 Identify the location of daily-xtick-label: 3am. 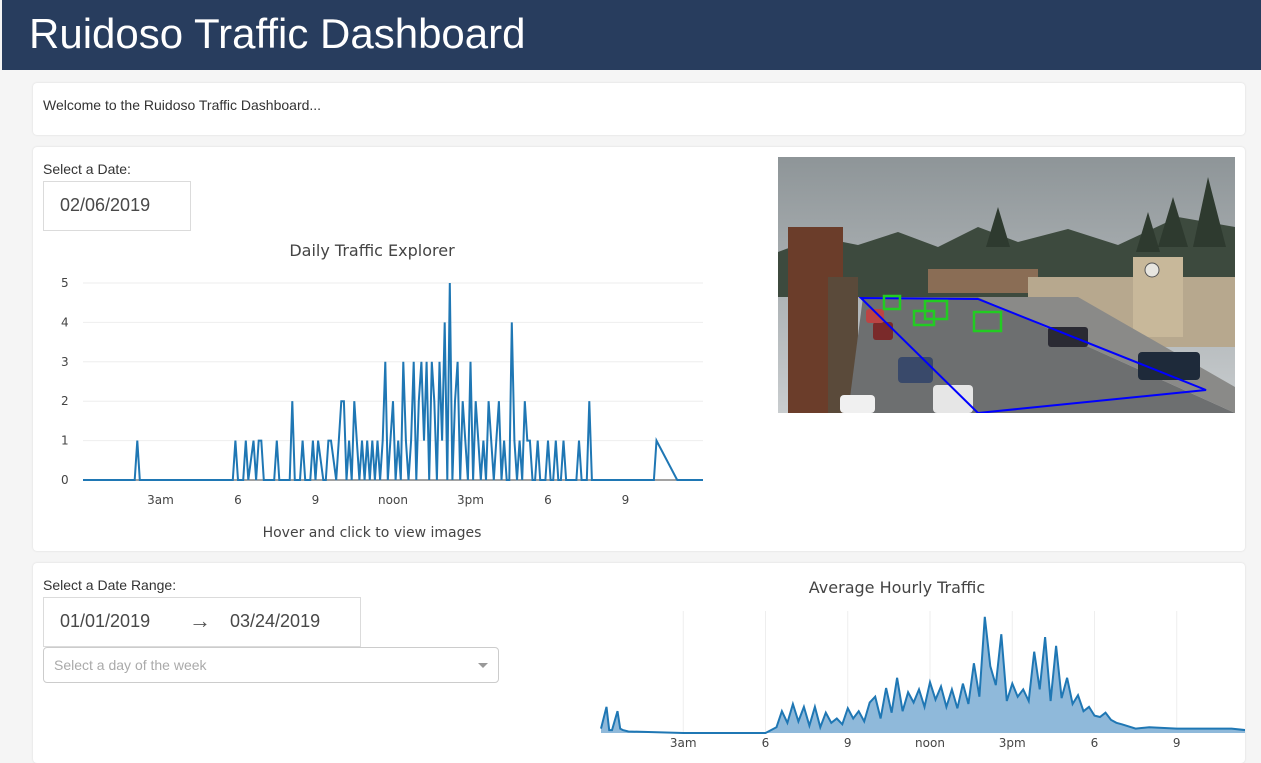
(160, 500).